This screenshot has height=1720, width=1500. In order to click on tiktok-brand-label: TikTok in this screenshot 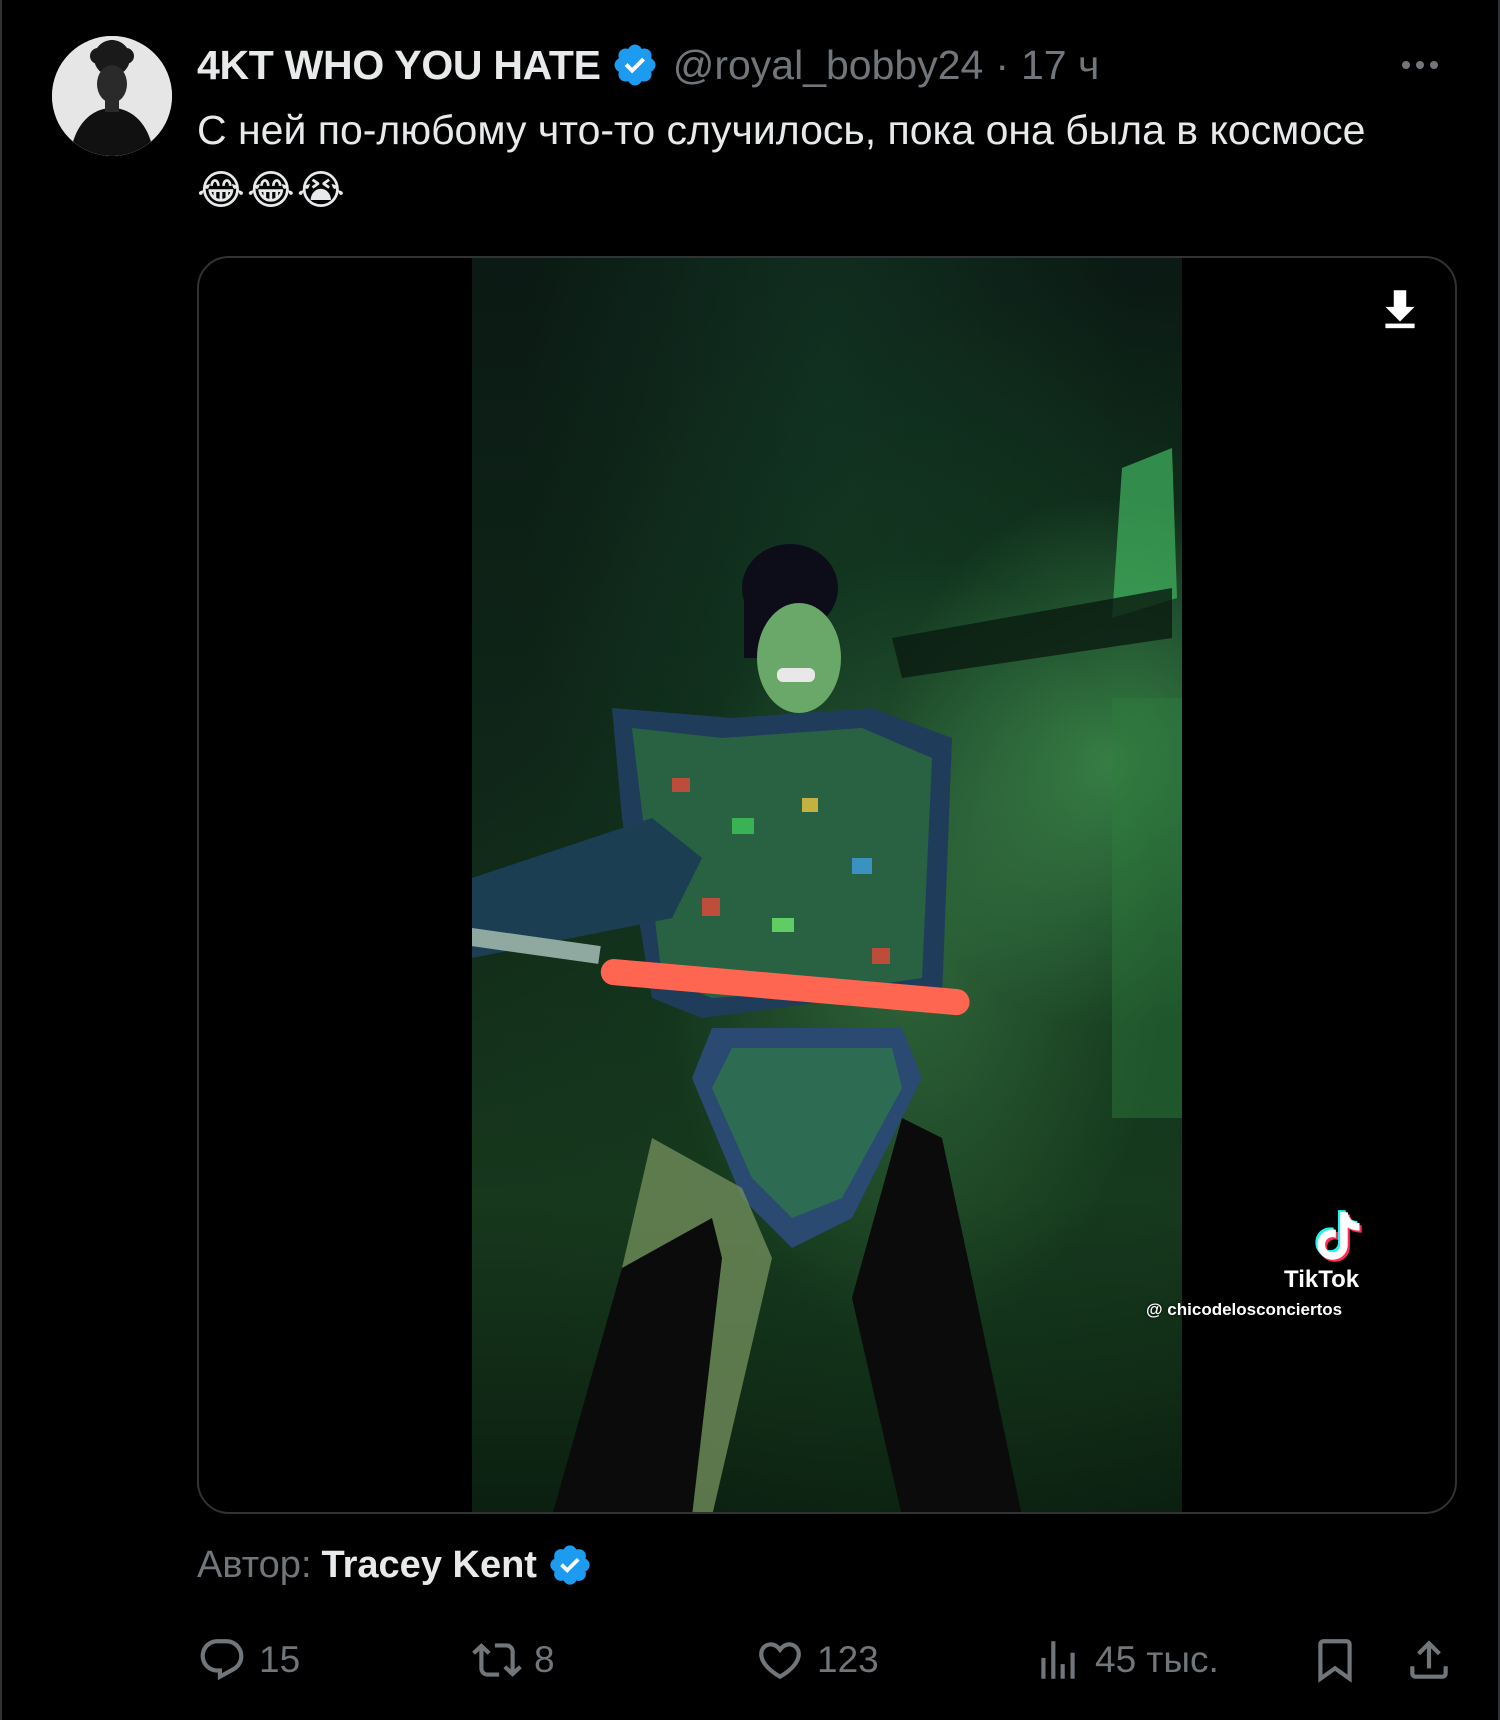, I will do `click(1322, 1279)`.